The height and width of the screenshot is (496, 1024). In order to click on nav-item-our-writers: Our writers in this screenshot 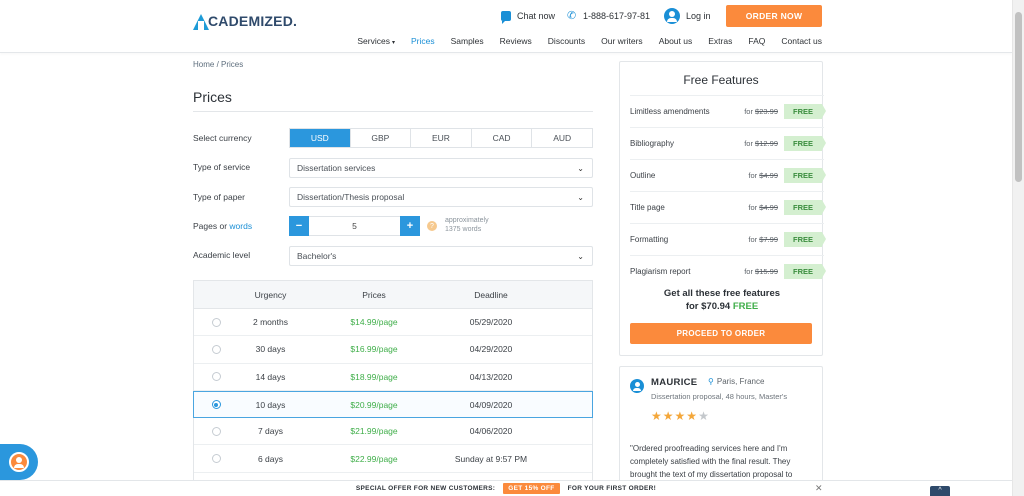, I will do `click(622, 41)`.